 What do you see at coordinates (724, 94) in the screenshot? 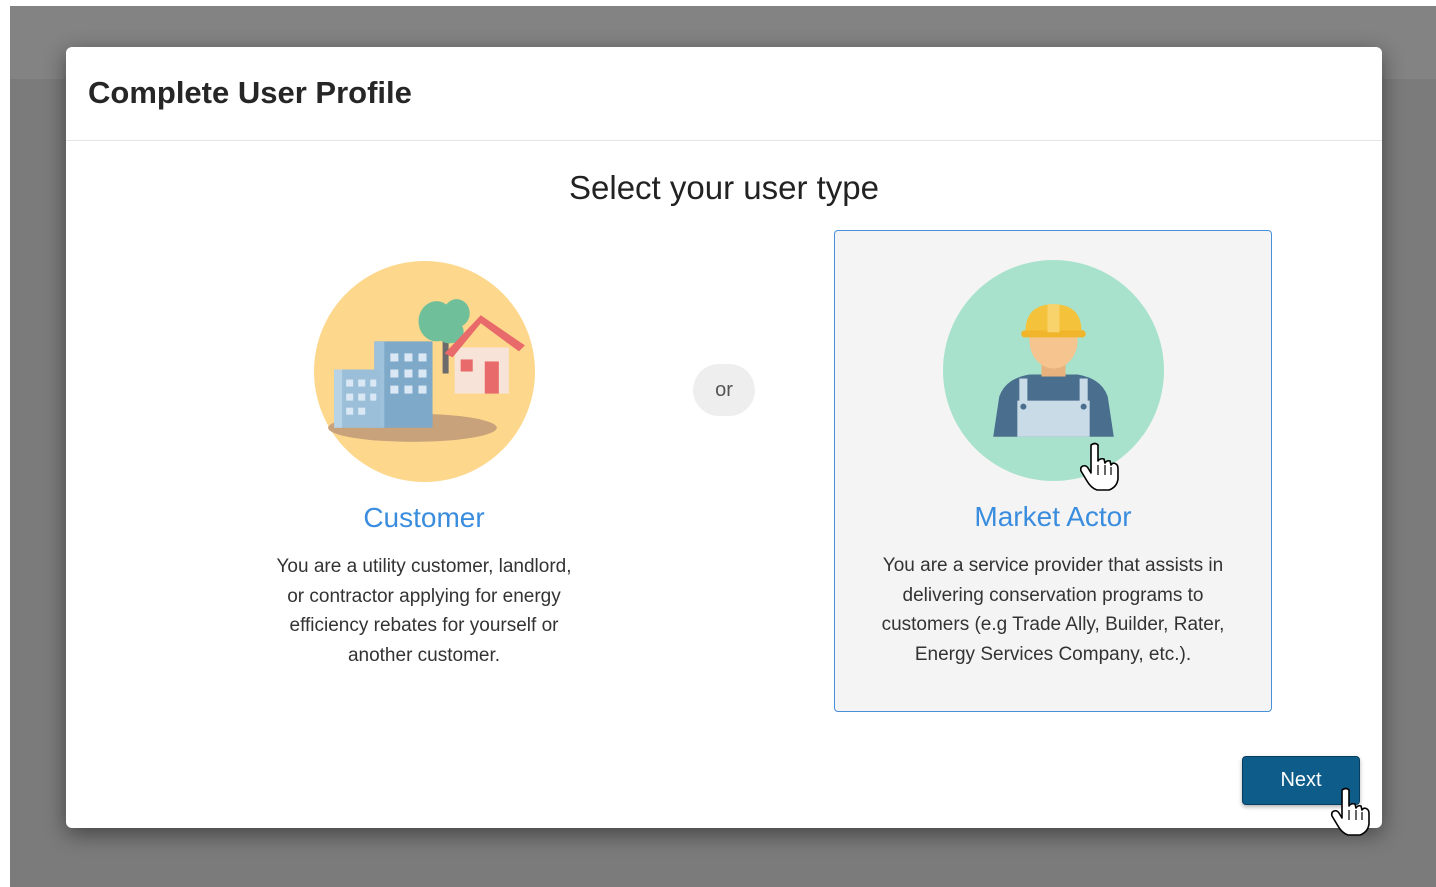
I see `modal-header: Complete User Profile` at bounding box center [724, 94].